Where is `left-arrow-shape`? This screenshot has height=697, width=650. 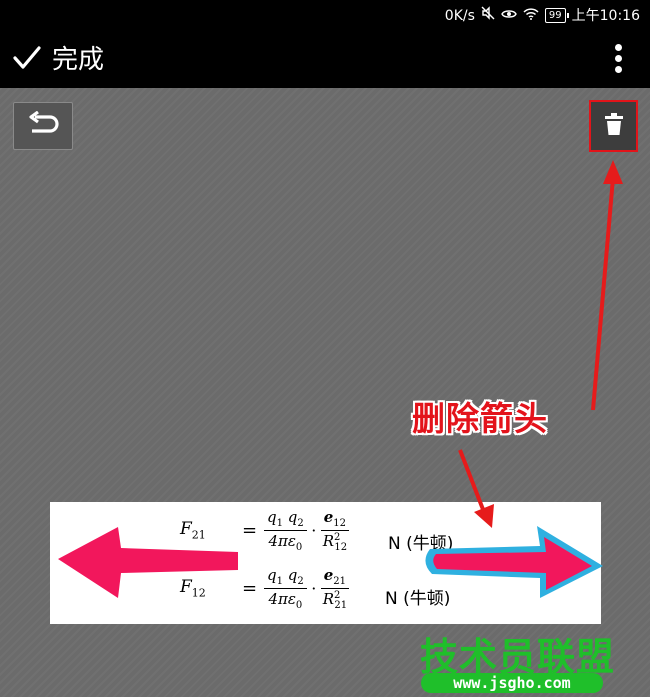
left-arrow-shape is located at coordinates (148, 562).